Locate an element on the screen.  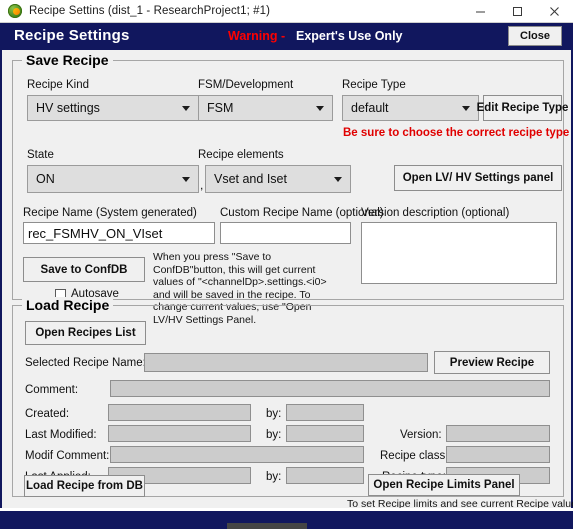
close-button: Close is located at coordinates (535, 36).